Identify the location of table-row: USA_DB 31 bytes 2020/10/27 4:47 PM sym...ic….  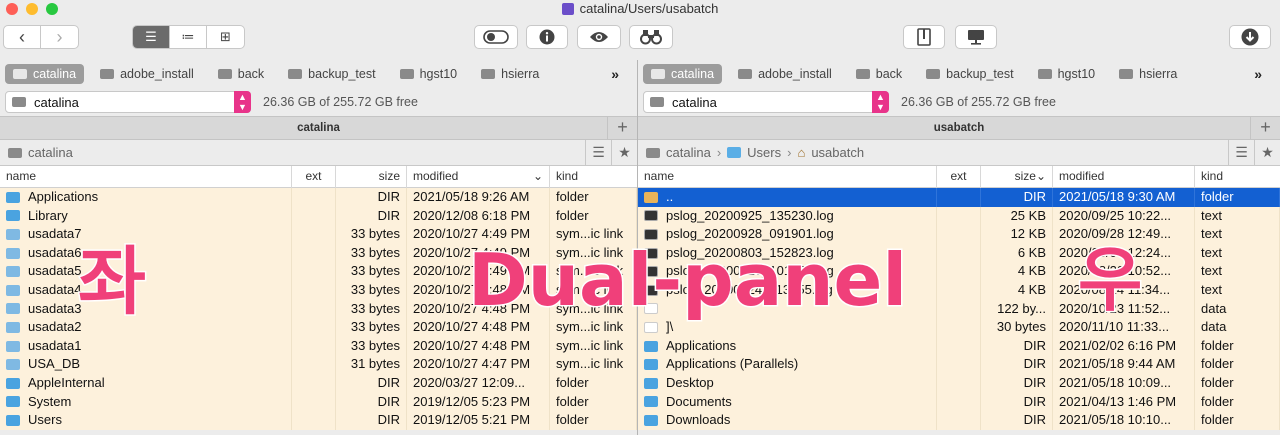
(318, 364).